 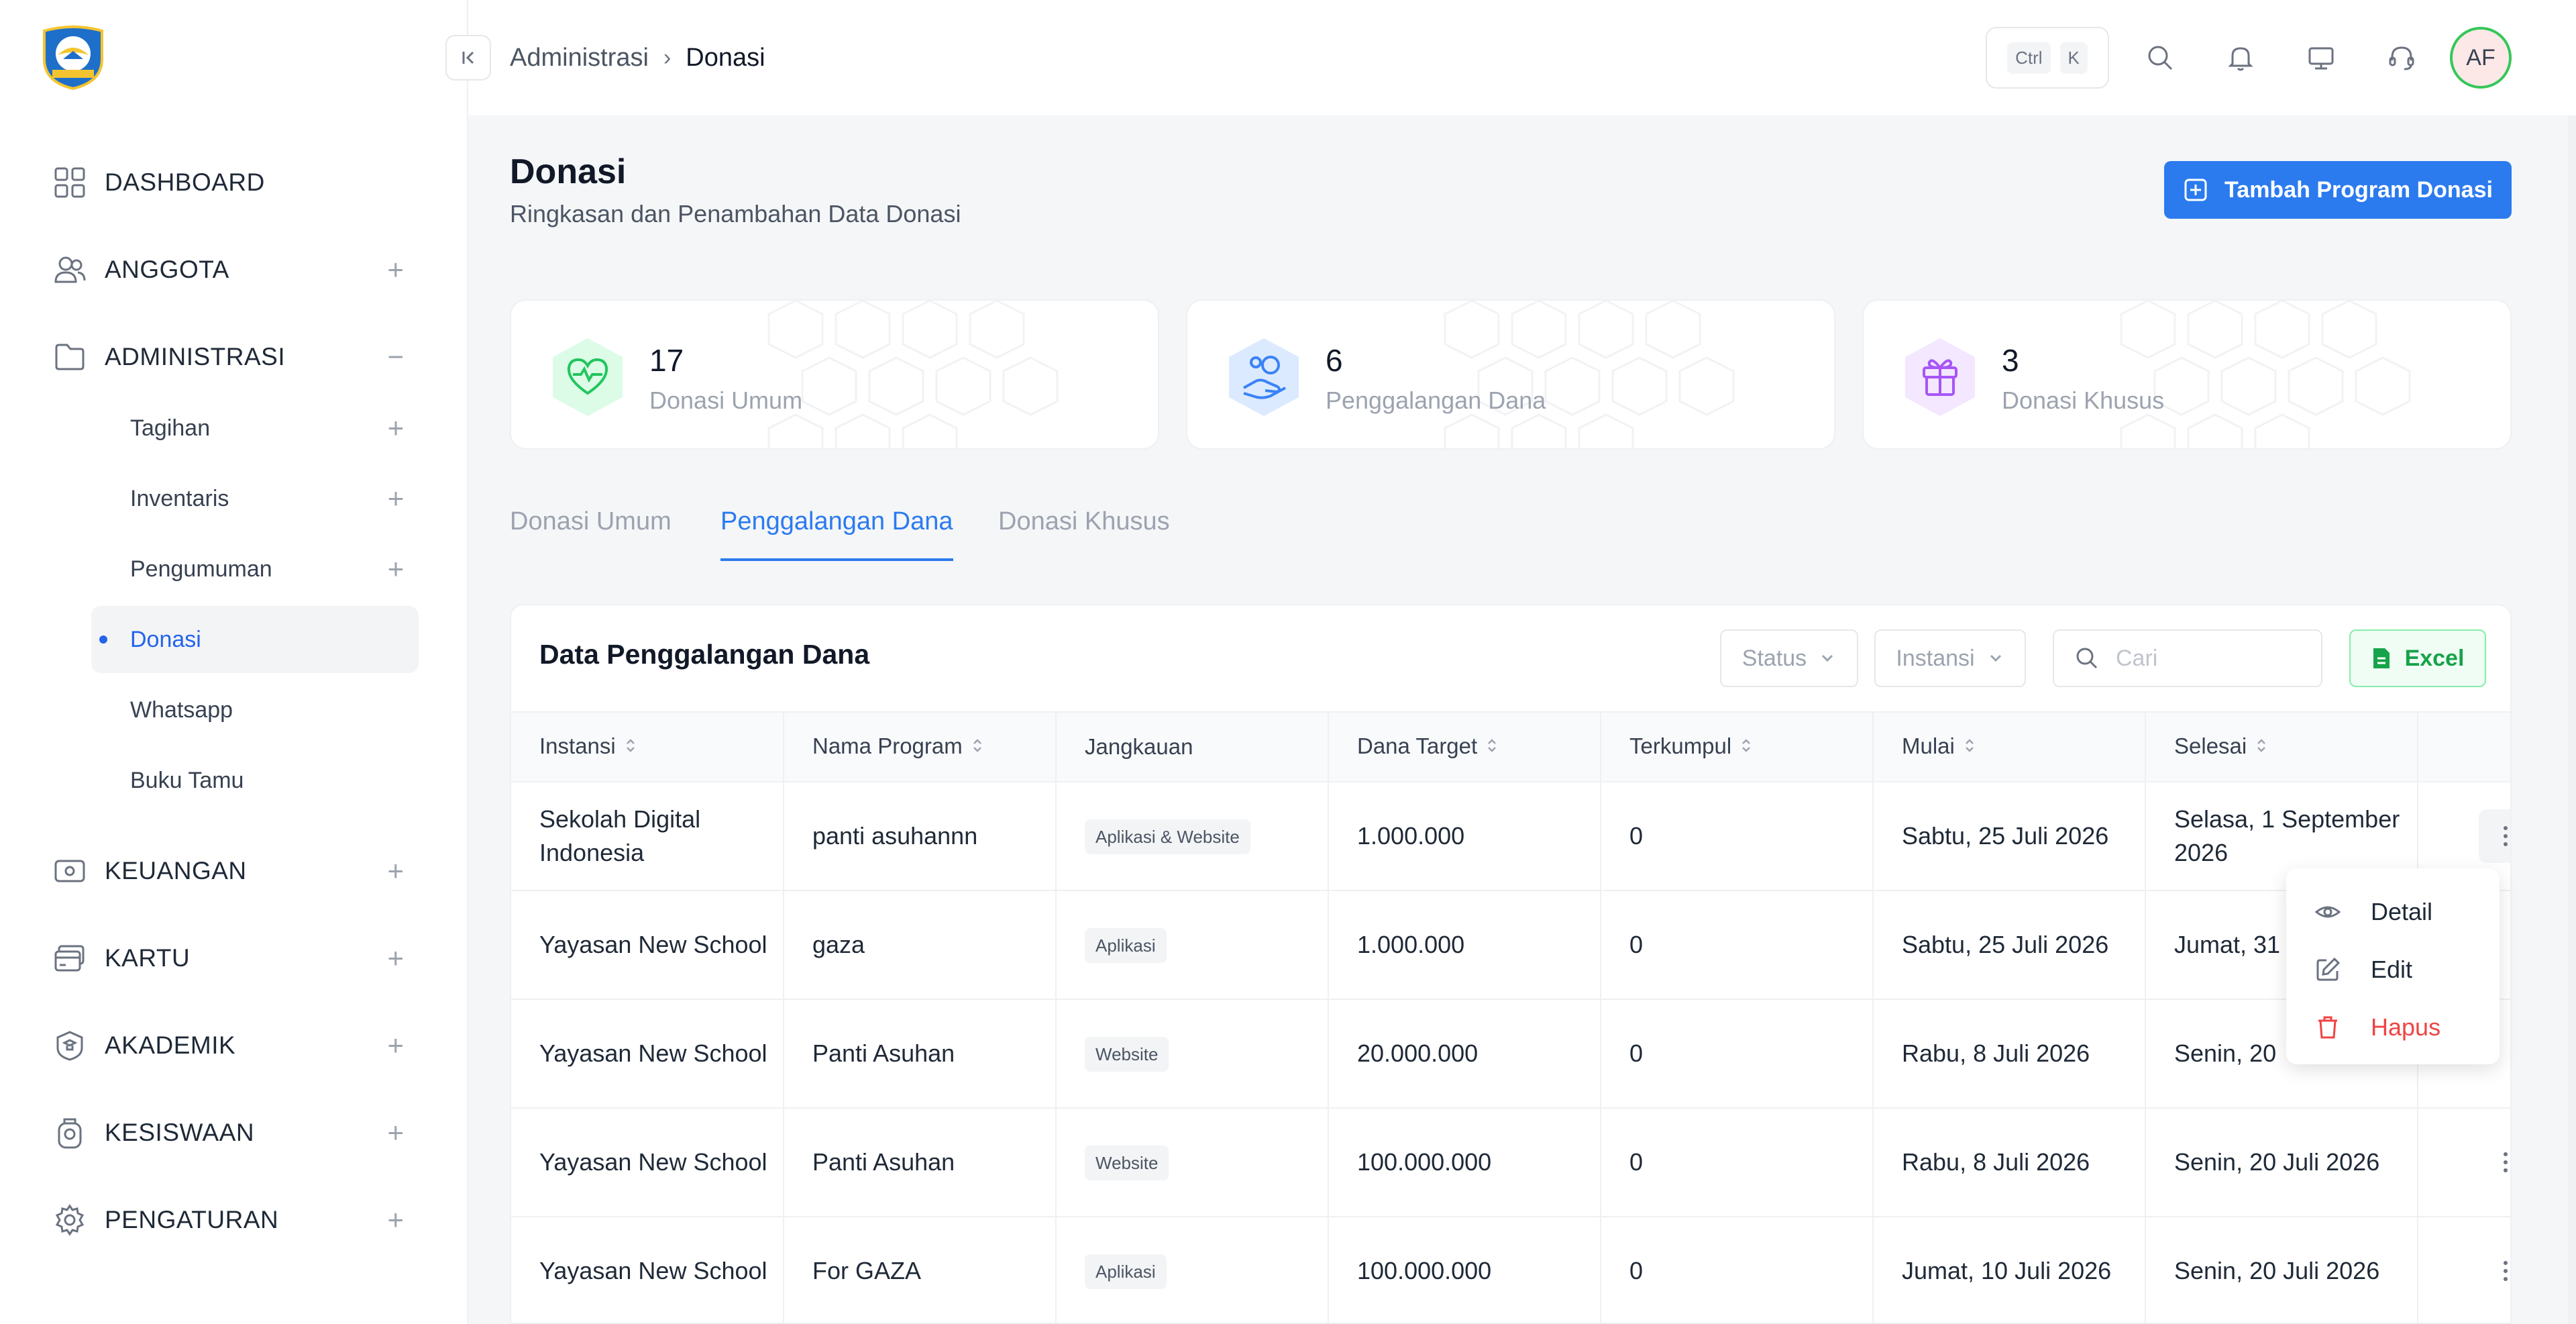 What do you see at coordinates (647, 836) in the screenshot?
I see `cell-instansi: Sekolah Digital Indonesia` at bounding box center [647, 836].